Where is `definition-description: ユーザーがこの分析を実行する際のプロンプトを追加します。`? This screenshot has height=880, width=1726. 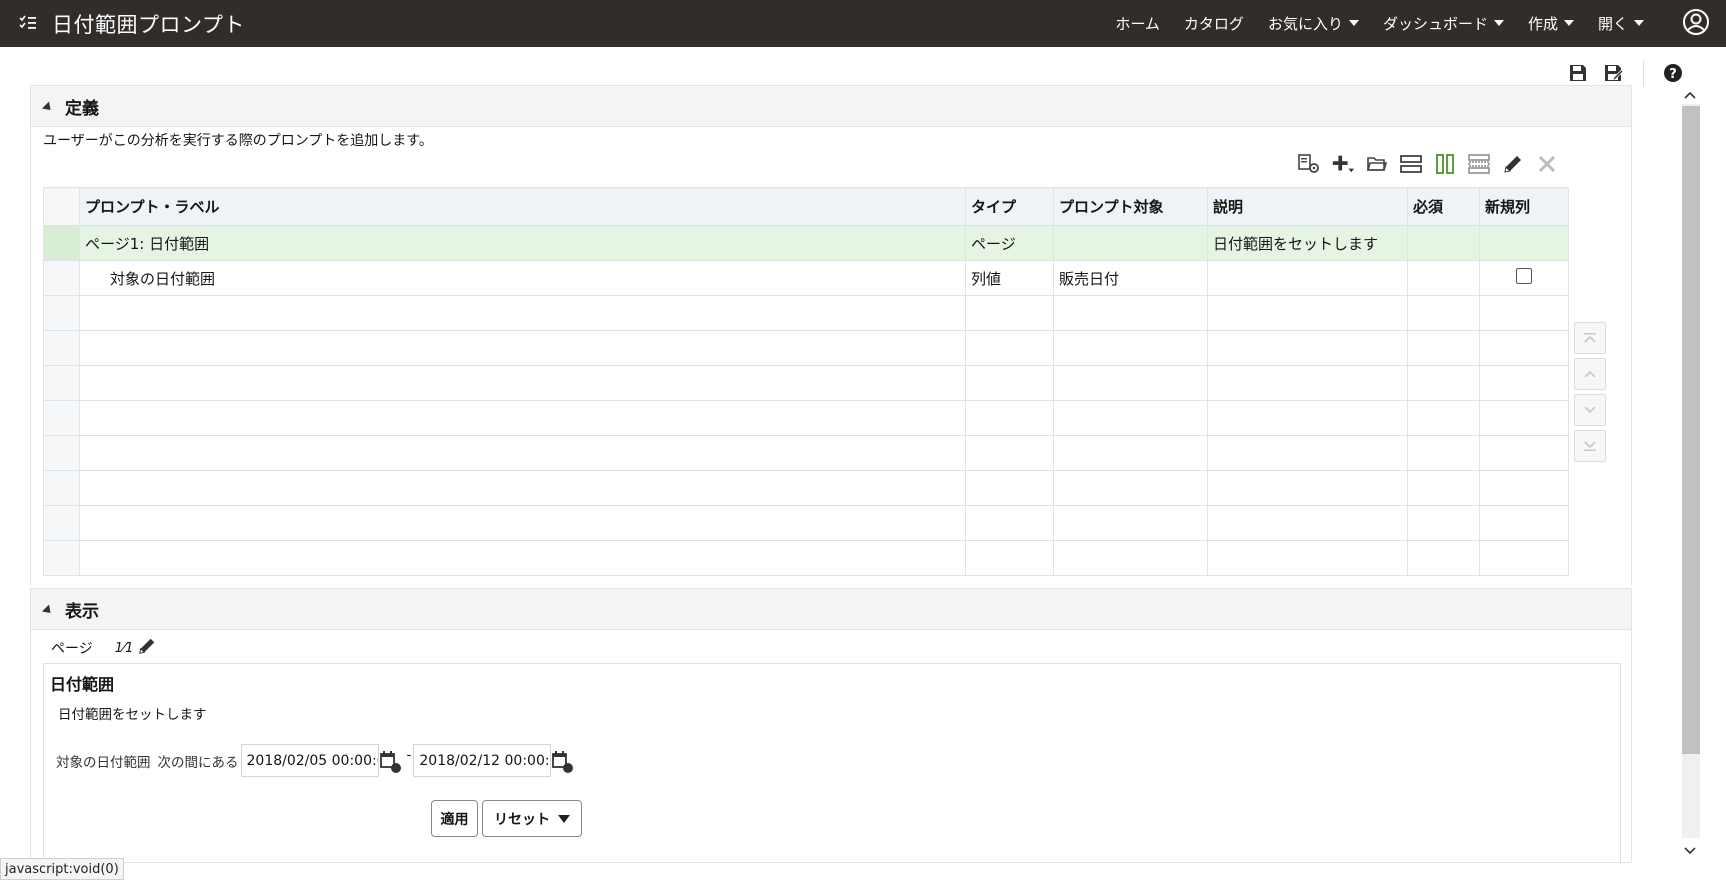 definition-description: ユーザーがこの分析を実行する際のプロンプトを追加します。 is located at coordinates (238, 141).